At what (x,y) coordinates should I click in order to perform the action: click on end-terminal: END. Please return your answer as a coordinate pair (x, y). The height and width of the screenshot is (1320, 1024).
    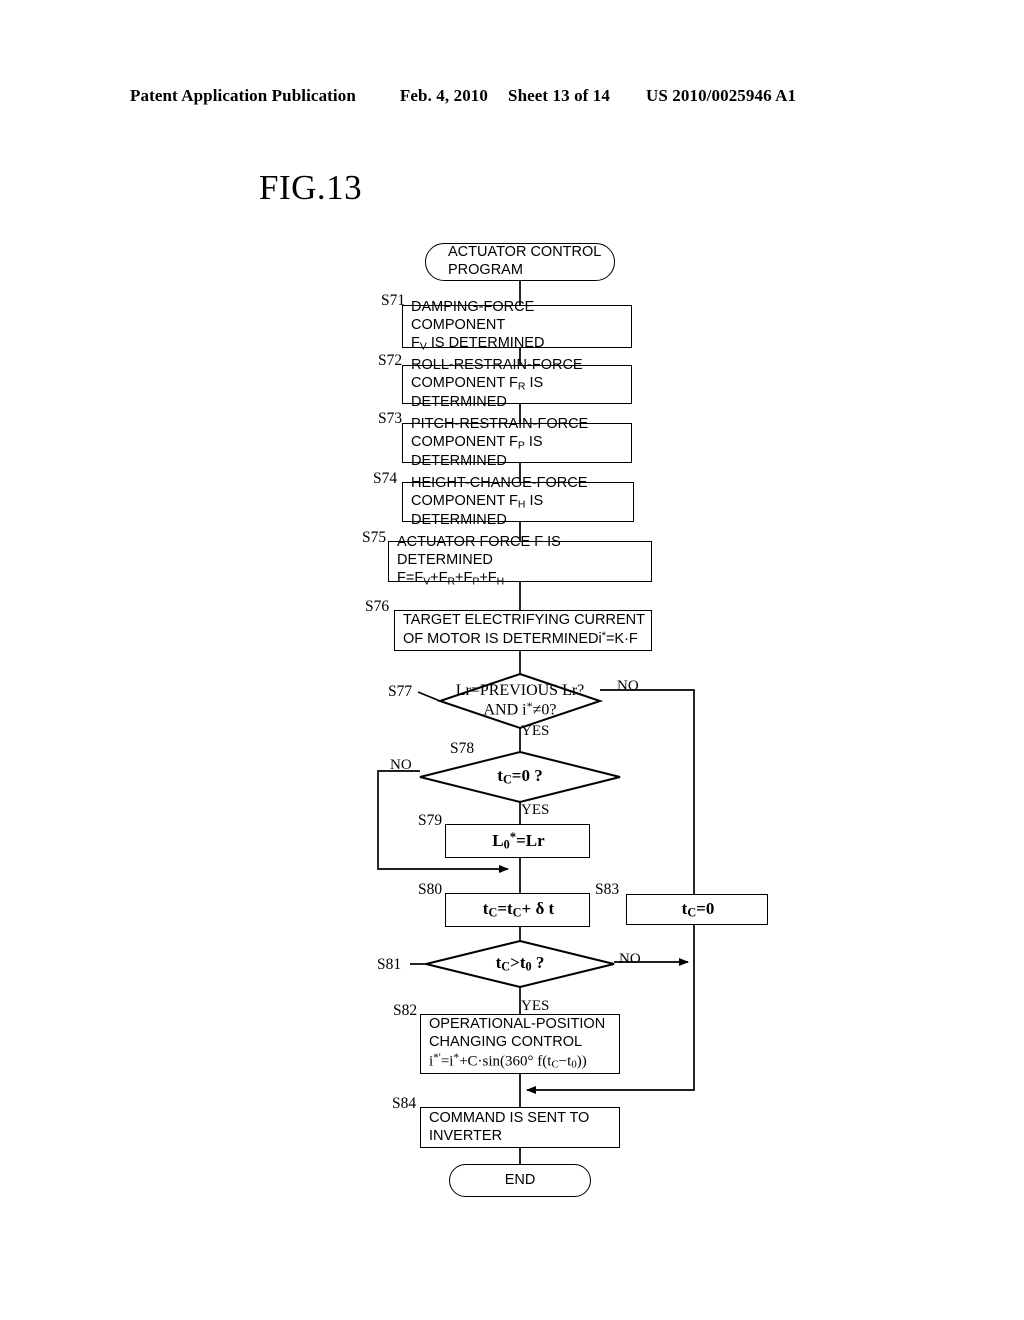
    Looking at the image, I should click on (520, 1180).